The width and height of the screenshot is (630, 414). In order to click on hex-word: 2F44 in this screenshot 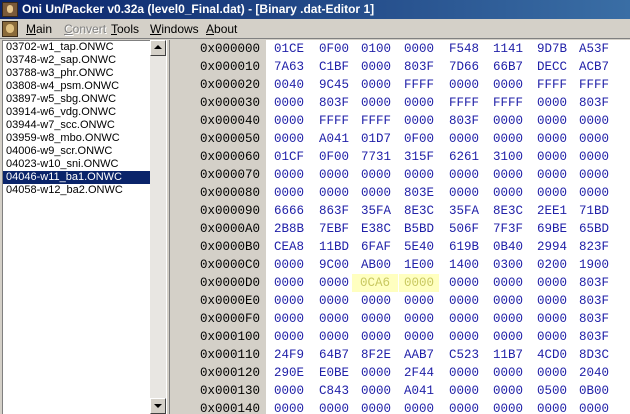, I will do `click(419, 373)`.